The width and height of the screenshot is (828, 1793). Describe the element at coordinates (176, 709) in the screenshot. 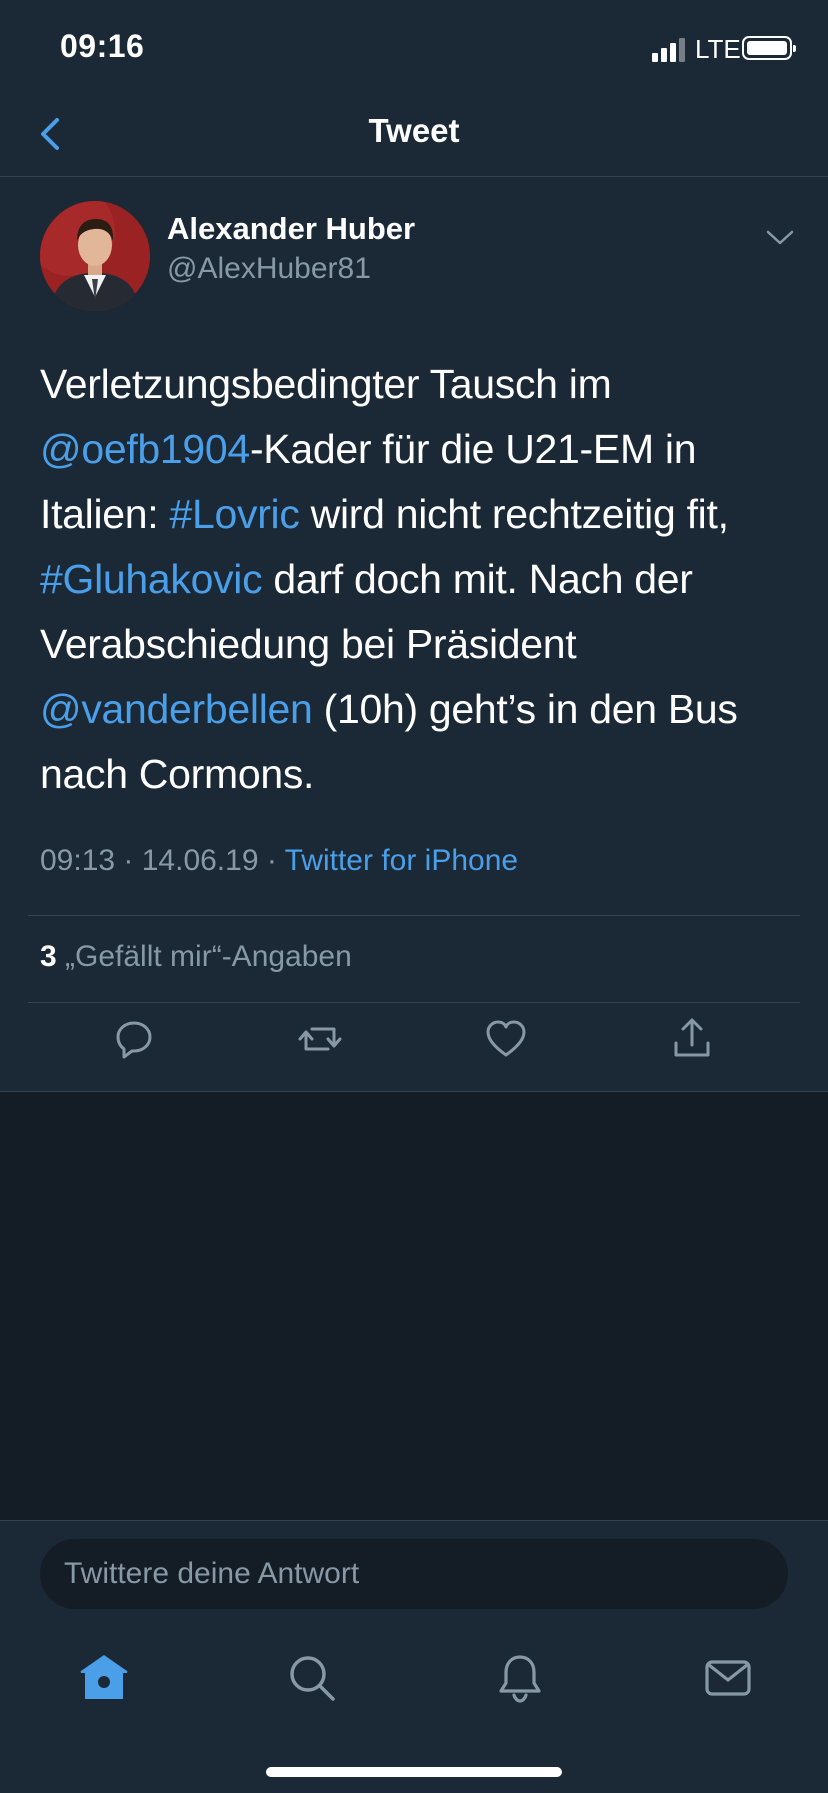

I see `tweet-link: @vanderbellen` at that location.